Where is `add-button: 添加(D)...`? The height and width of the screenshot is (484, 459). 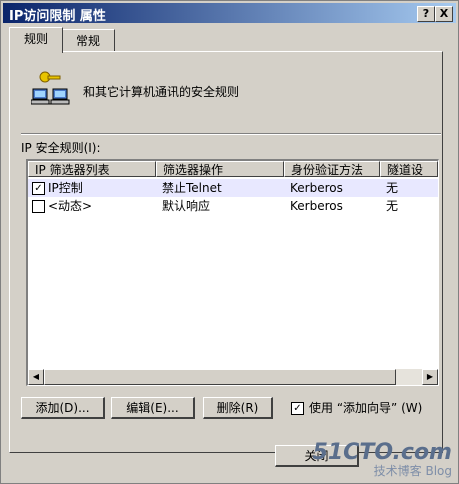 add-button: 添加(D)... is located at coordinates (63, 408).